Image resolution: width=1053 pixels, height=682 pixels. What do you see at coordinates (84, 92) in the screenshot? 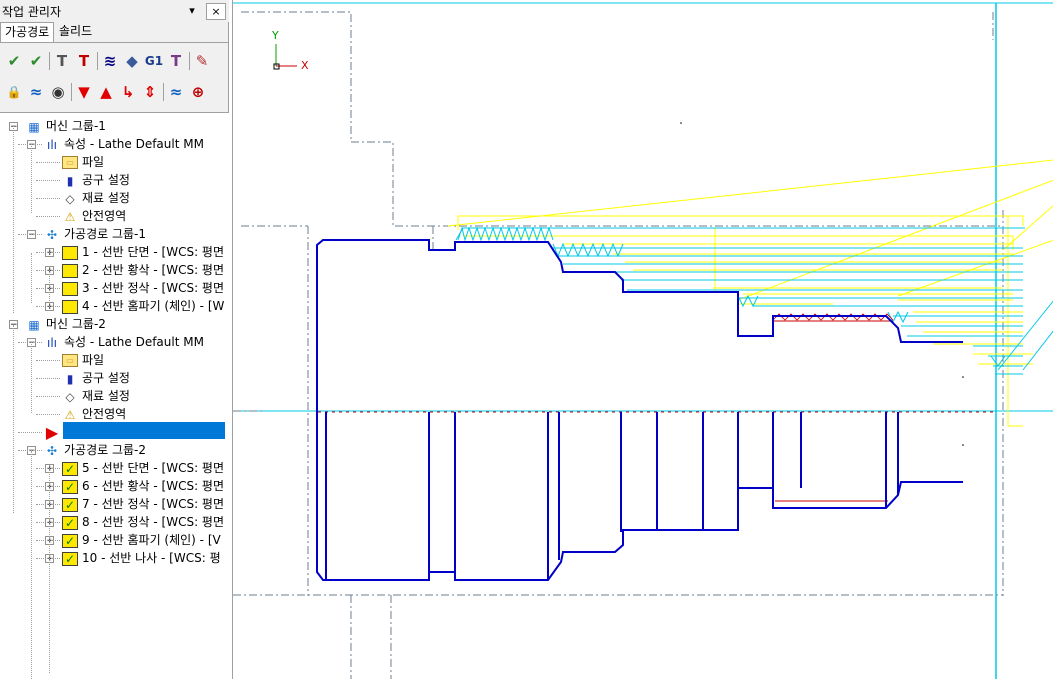
I see `move-down-icon: ▼` at bounding box center [84, 92].